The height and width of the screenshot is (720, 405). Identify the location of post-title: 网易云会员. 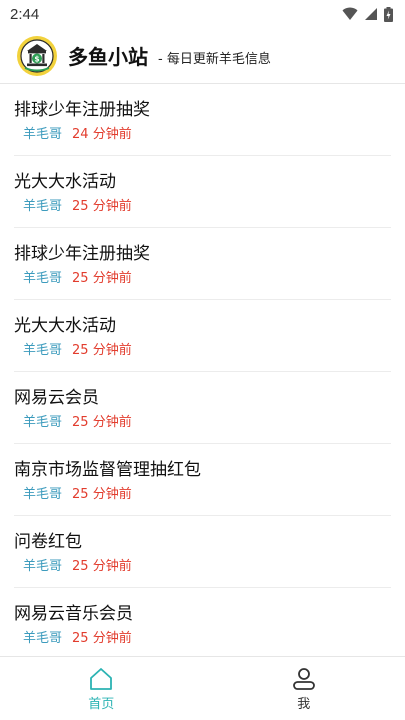
(56, 398).